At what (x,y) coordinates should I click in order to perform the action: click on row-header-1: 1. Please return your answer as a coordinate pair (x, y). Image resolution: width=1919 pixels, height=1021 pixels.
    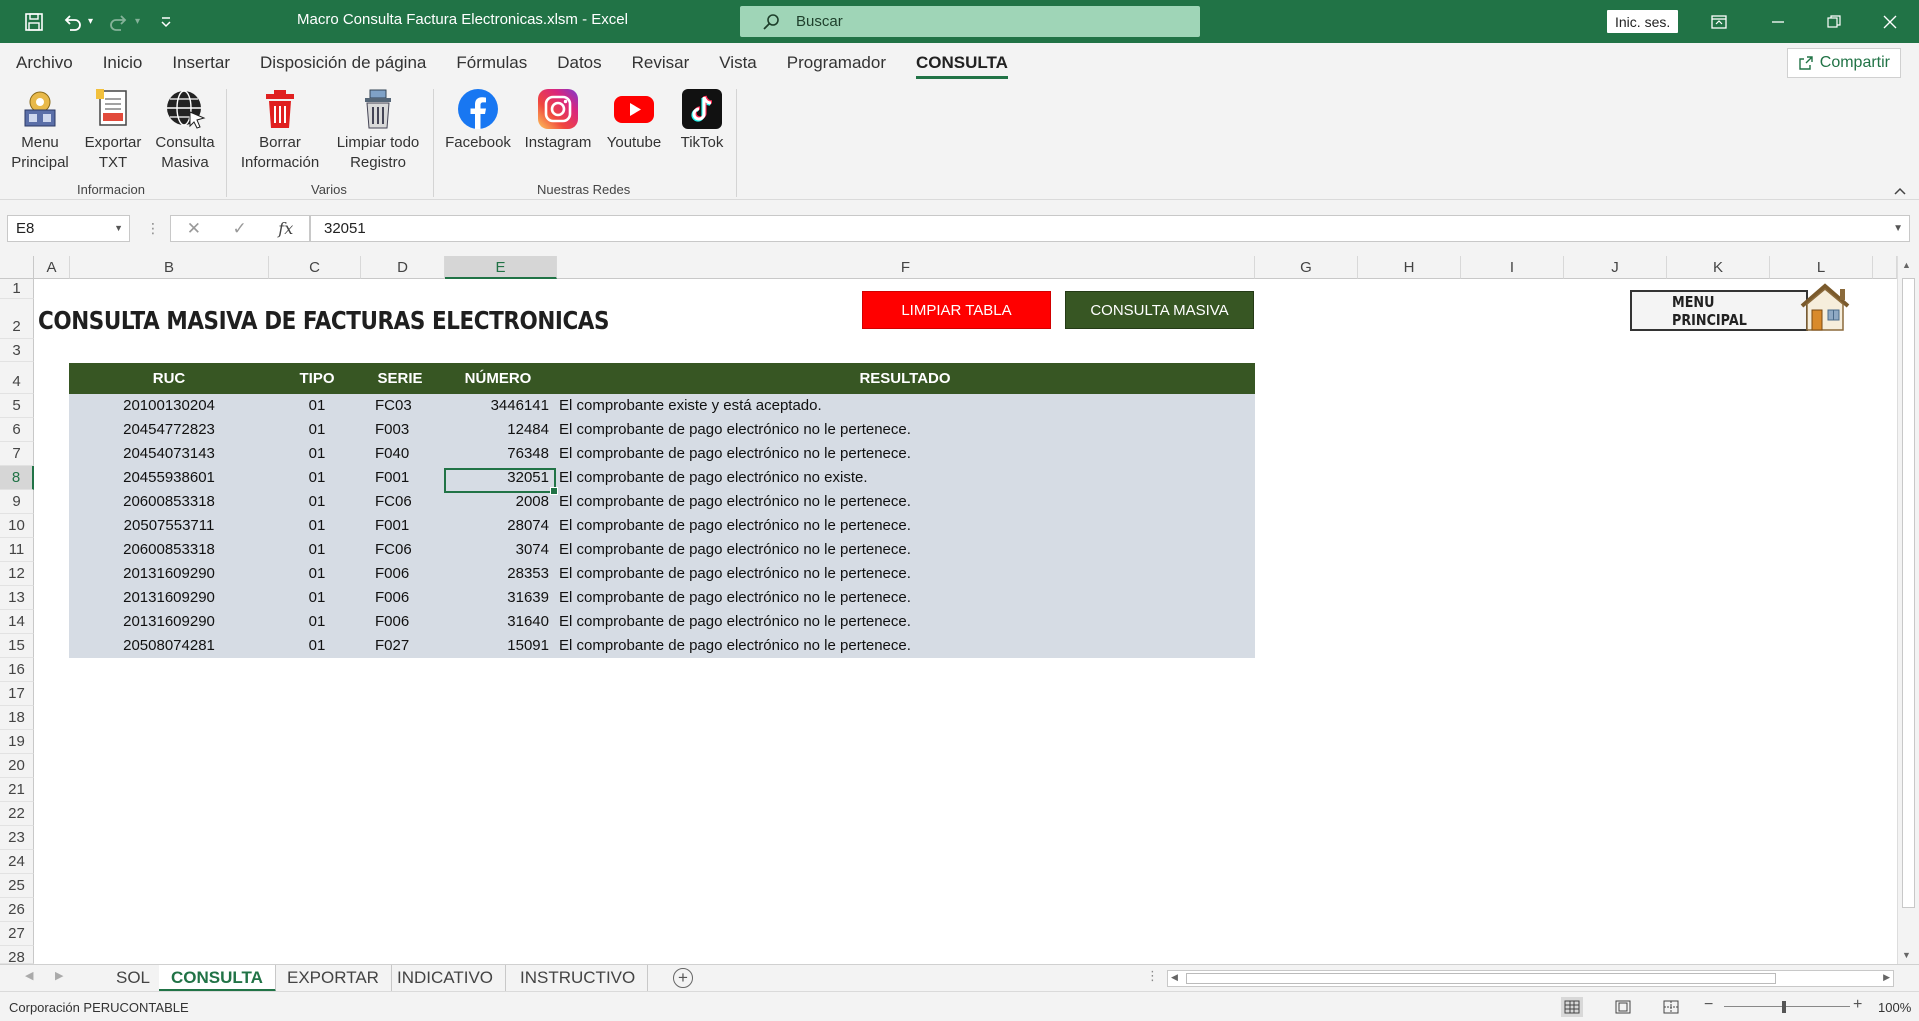
    Looking at the image, I should click on (17, 289).